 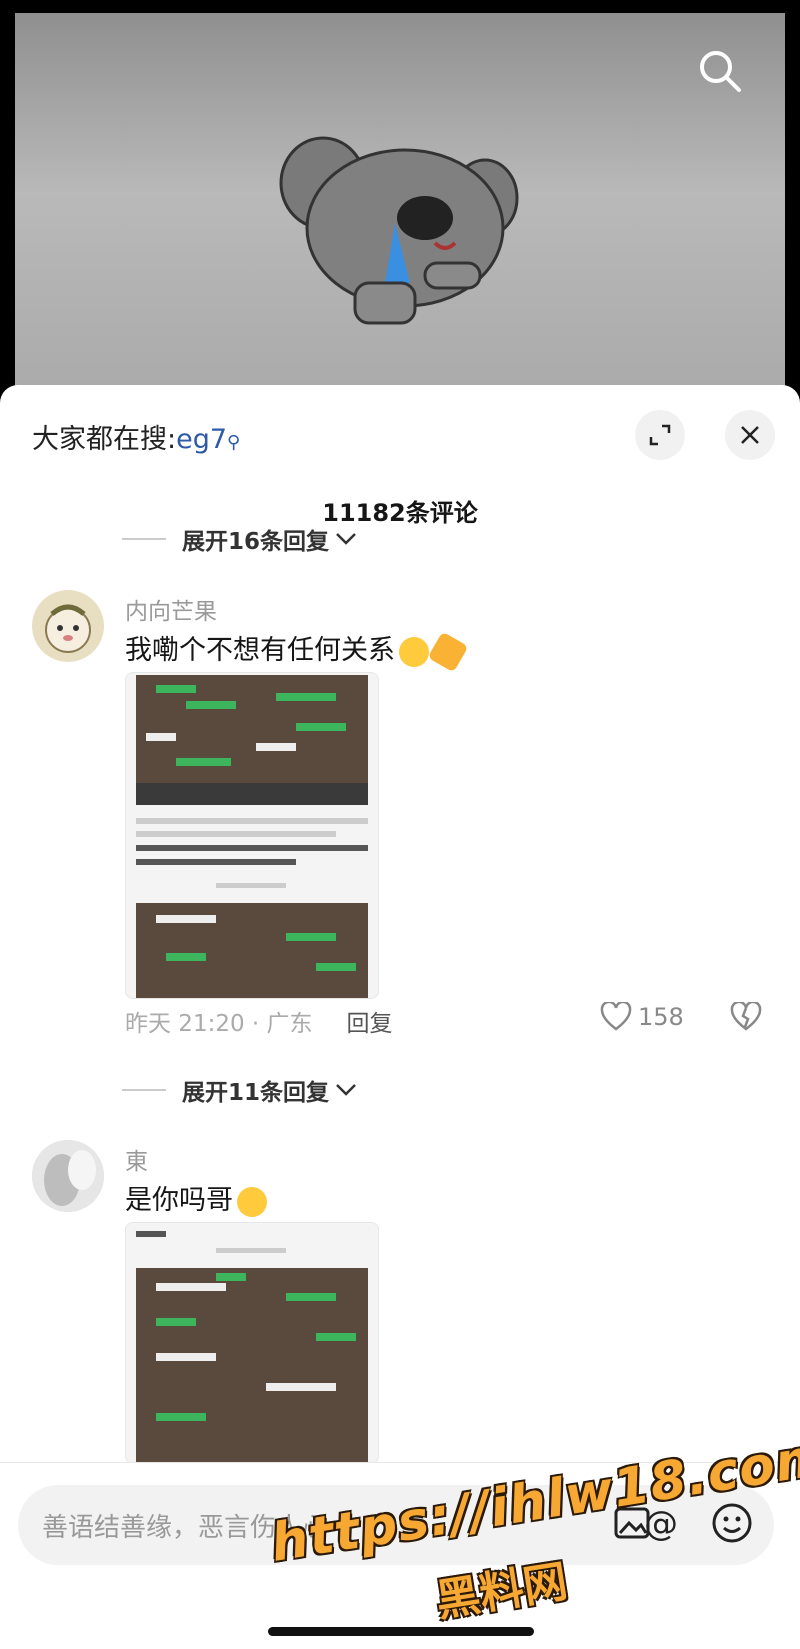 I want to click on expand-replies-1: 展开16条回复, so click(x=239, y=539).